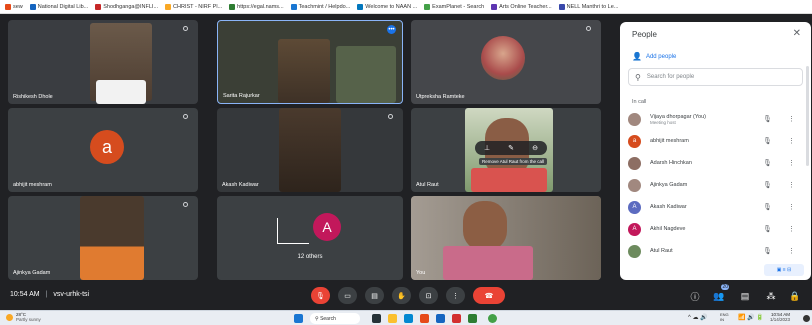  Describe the element at coordinates (440, 97) in the screenshot. I see `participant-name: Utpreksha Ramteke` at that location.